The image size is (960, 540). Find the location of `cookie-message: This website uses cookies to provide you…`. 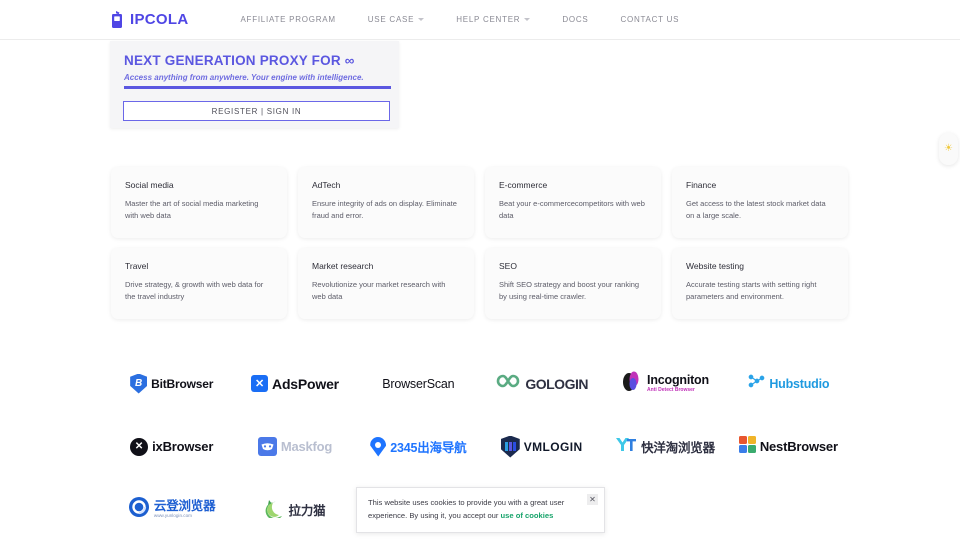

cookie-message: This website uses cookies to provide you… is located at coordinates (480, 509).